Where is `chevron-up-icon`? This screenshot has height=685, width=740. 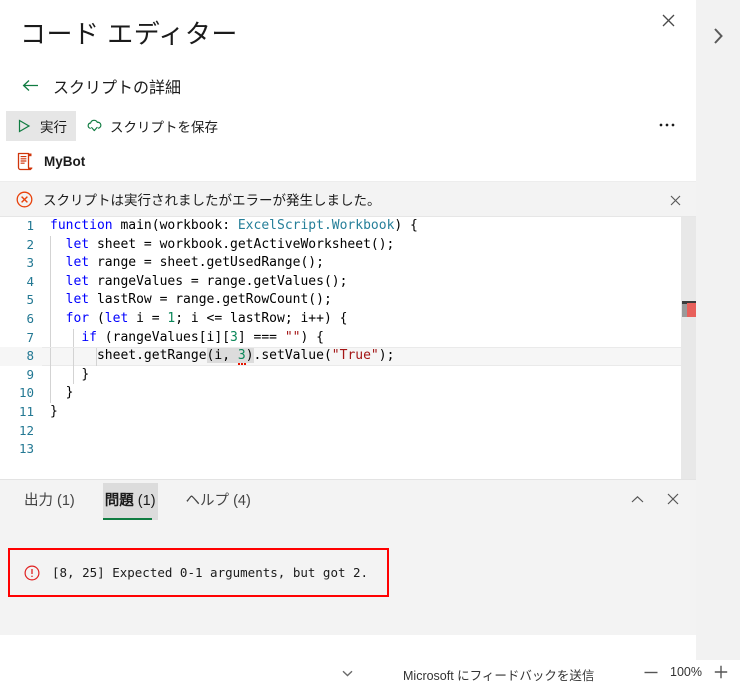 chevron-up-icon is located at coordinates (637, 498).